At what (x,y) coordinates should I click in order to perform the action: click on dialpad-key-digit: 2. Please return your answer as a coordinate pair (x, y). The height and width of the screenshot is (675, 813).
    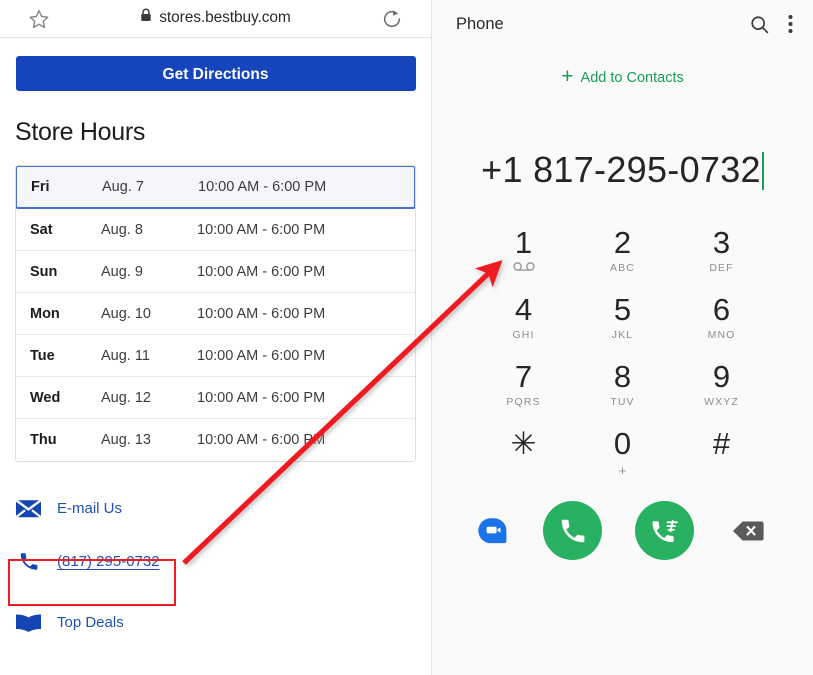
    Looking at the image, I should click on (622, 242).